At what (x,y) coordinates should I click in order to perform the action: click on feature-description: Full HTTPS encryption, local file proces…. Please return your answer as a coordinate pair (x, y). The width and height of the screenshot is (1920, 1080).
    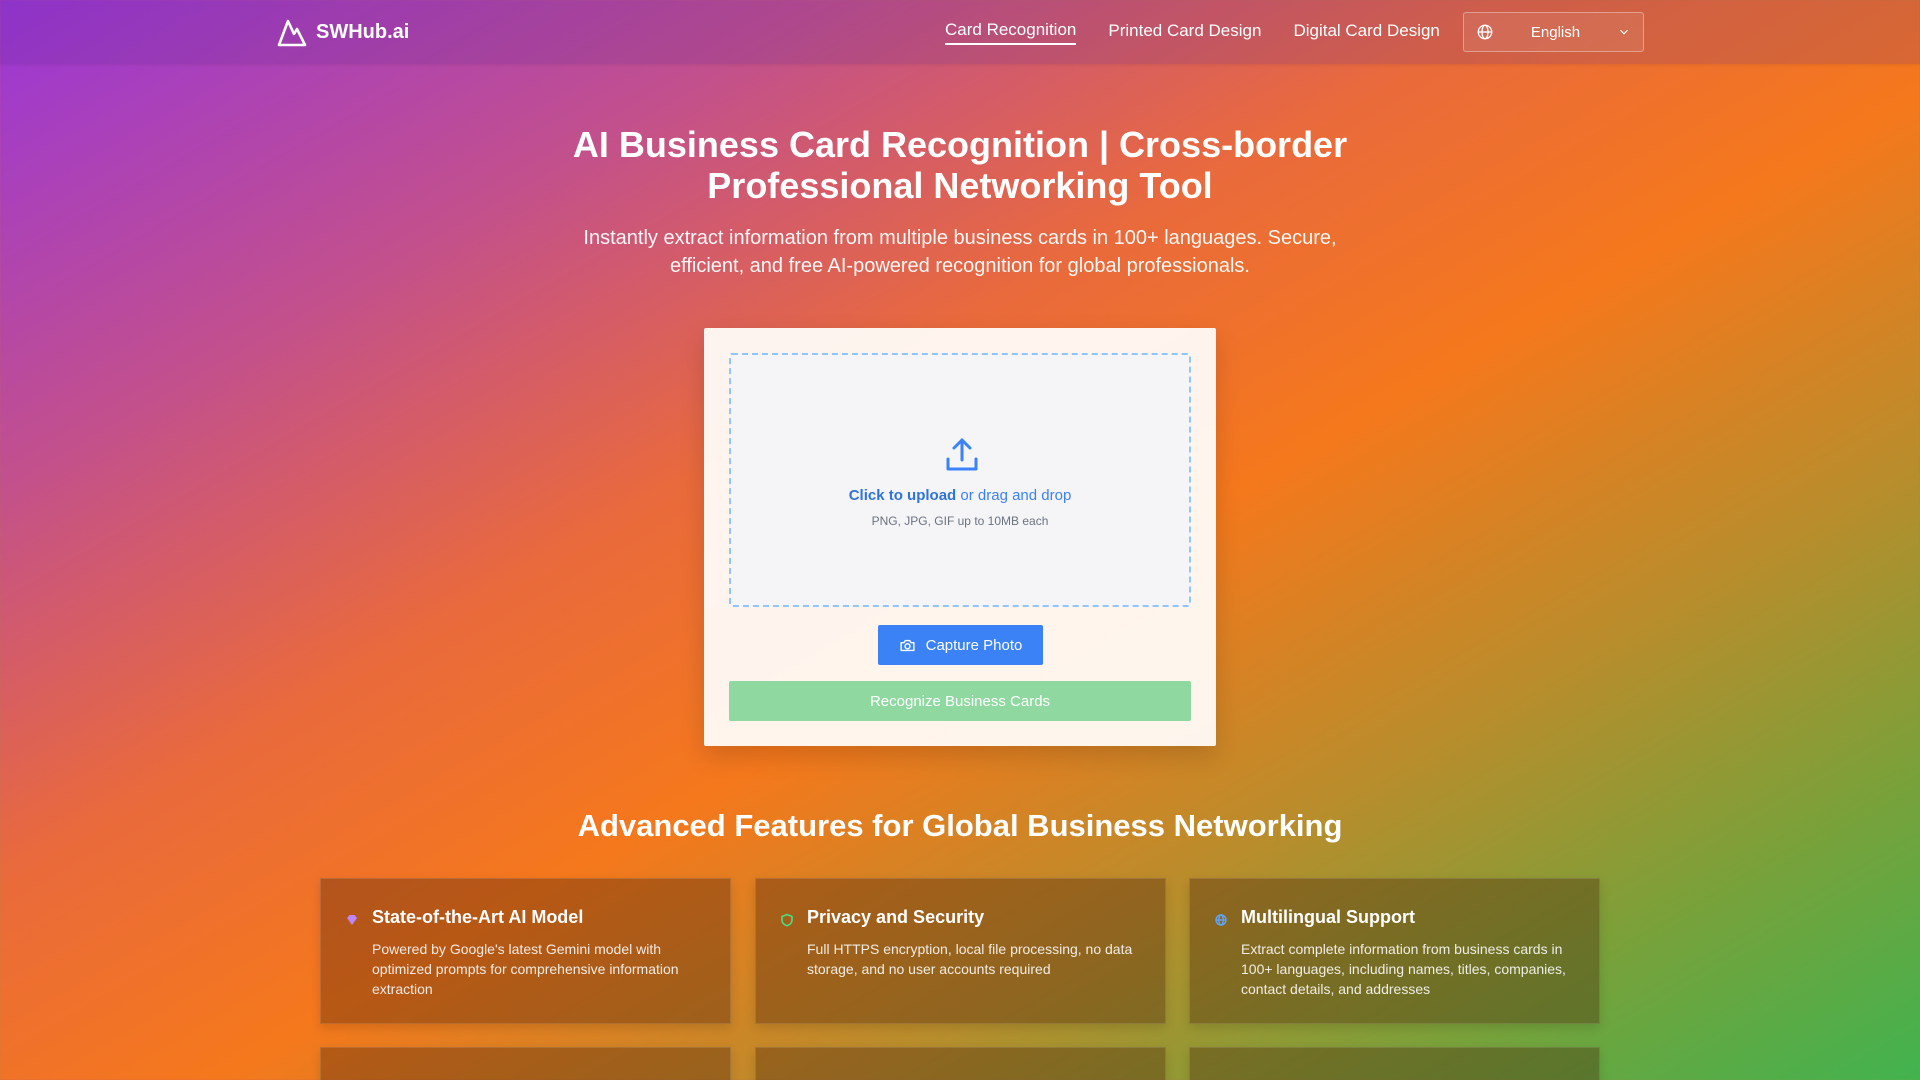
    Looking at the image, I should click on (970, 959).